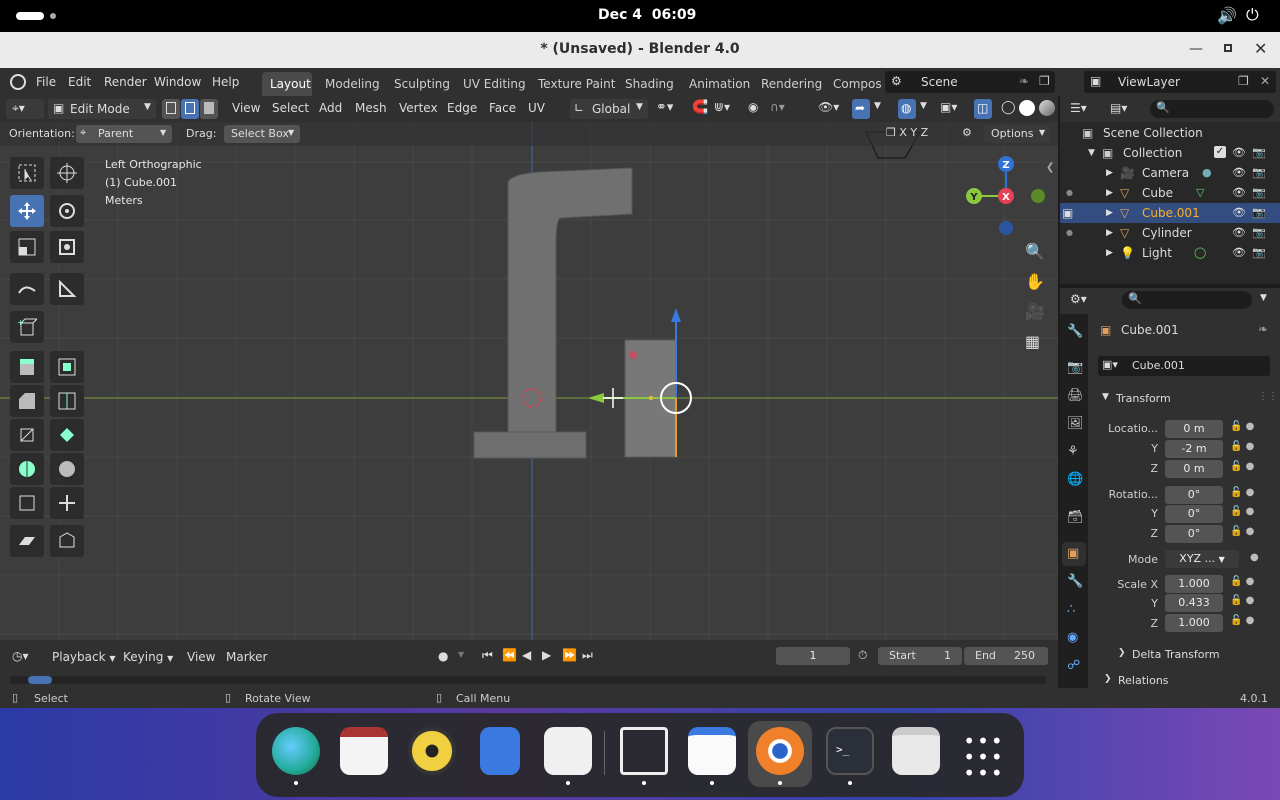 This screenshot has height=800, width=1280. What do you see at coordinates (1008, 107) in the screenshot?
I see `wireframe-shading-icon: ◯` at bounding box center [1008, 107].